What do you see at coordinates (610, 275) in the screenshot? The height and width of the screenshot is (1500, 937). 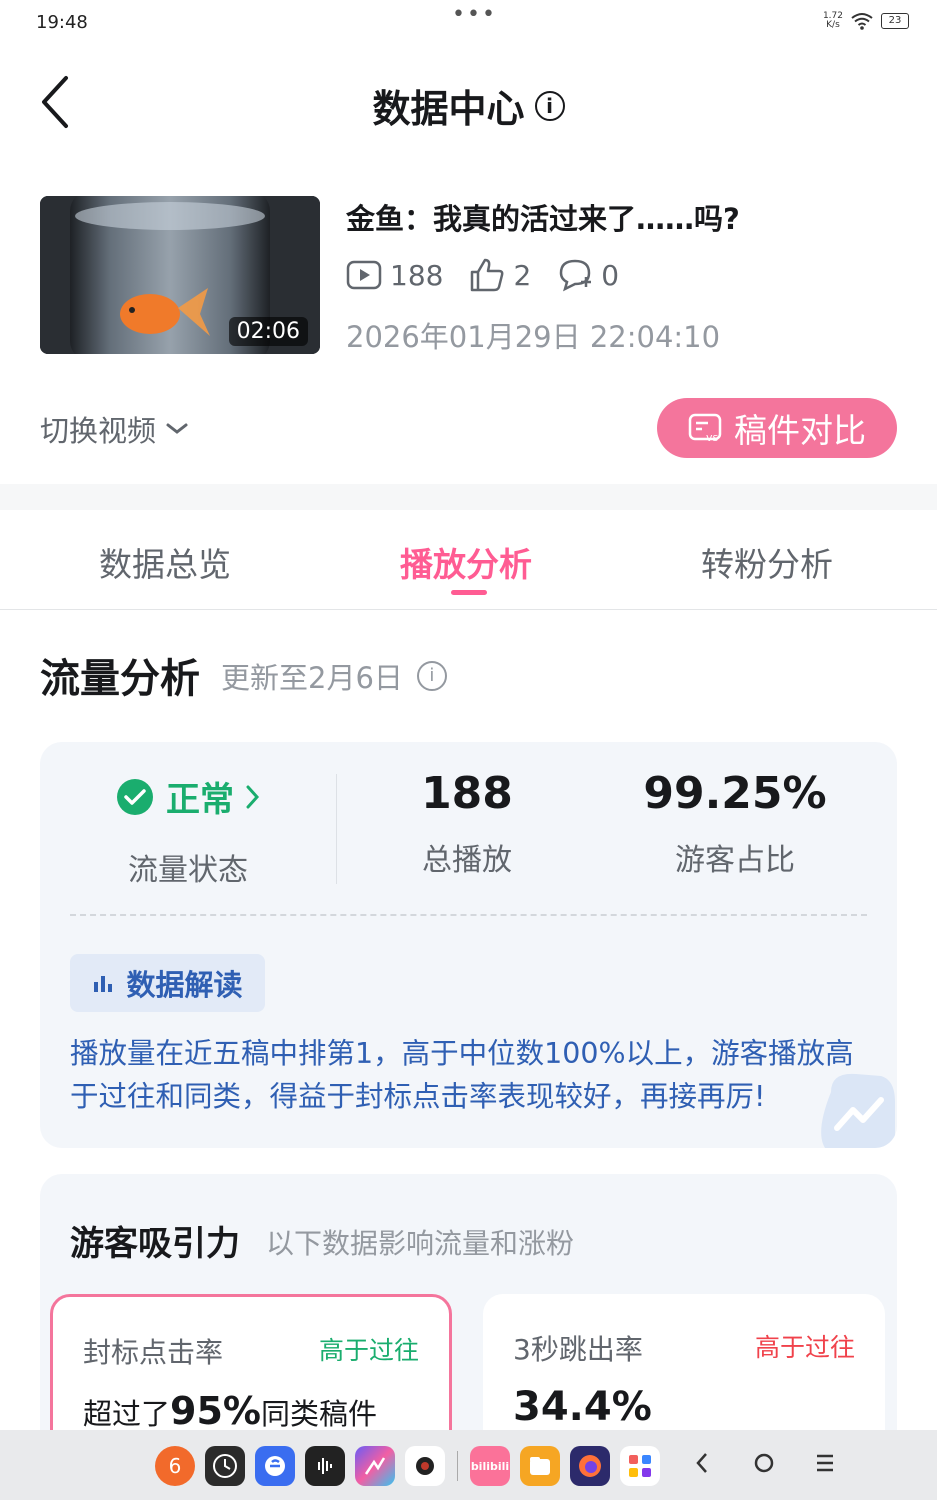 I see `comment-count: 0` at bounding box center [610, 275].